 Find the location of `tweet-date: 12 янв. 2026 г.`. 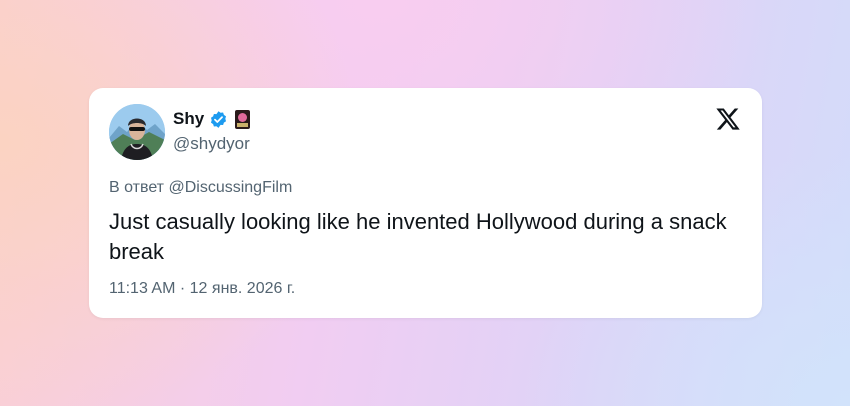

tweet-date: 12 янв. 2026 г. is located at coordinates (242, 288).